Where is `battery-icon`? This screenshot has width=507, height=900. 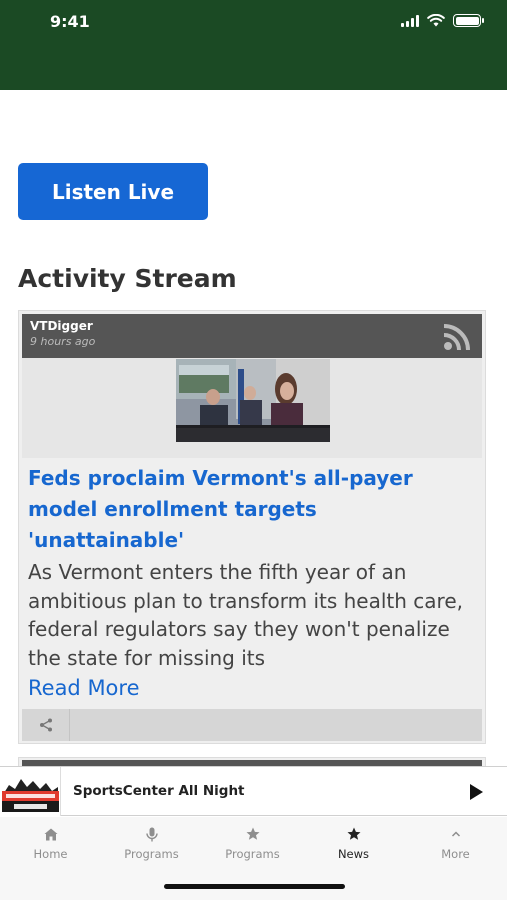
battery-icon is located at coordinates (468, 20).